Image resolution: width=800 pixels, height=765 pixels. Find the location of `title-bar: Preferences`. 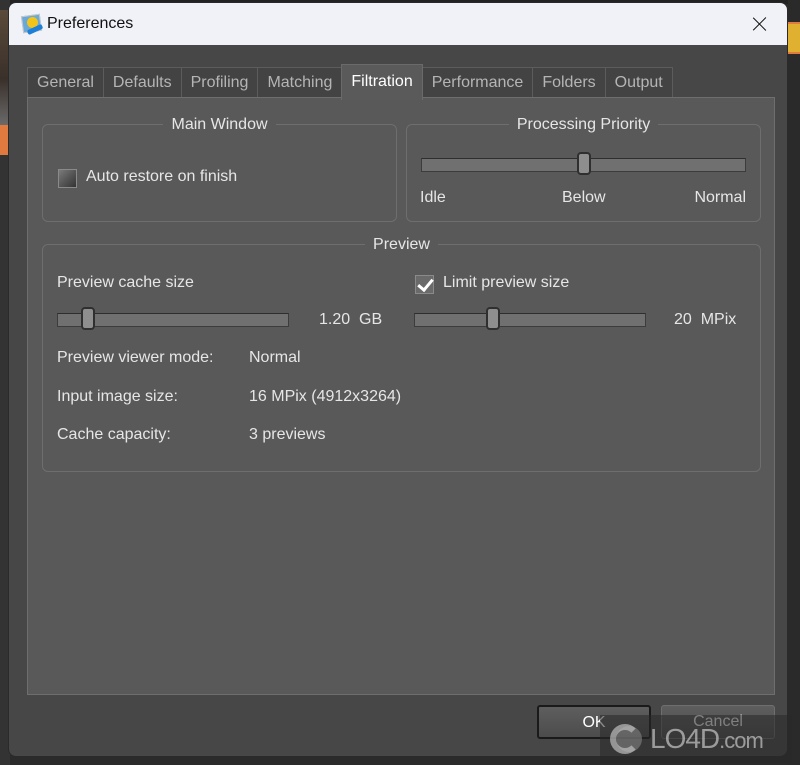

title-bar: Preferences is located at coordinates (398, 24).